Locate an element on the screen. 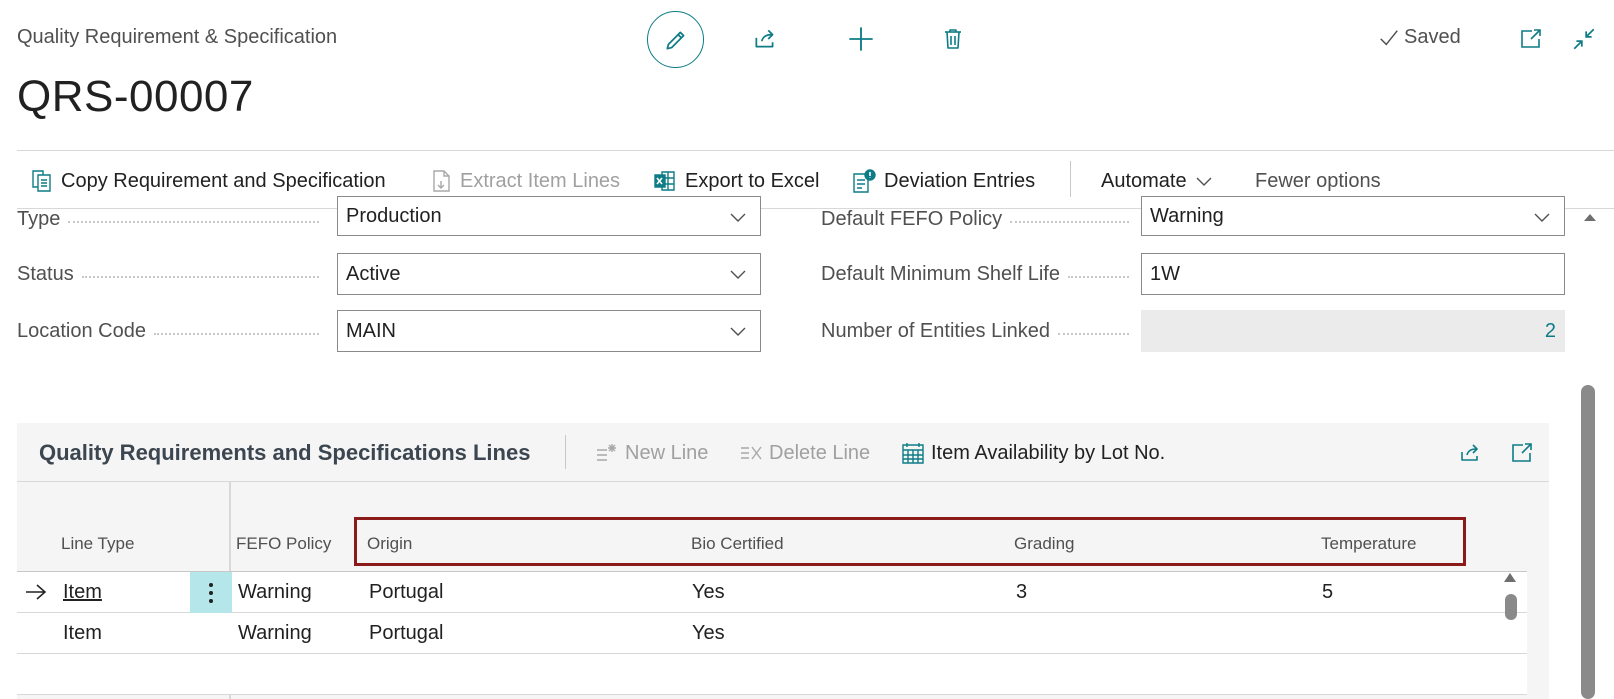  table-row: Item Warning Portugal Yes 3 5 is located at coordinates (772, 592).